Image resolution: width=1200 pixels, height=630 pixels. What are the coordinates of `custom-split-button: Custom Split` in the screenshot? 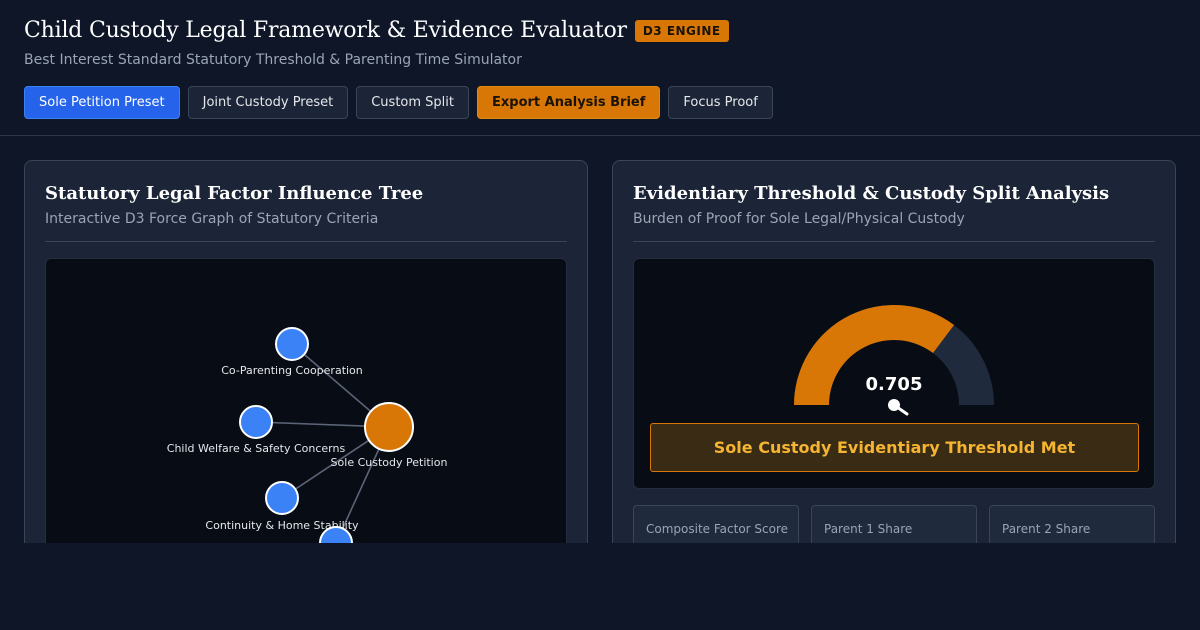 It's located at (412, 102).